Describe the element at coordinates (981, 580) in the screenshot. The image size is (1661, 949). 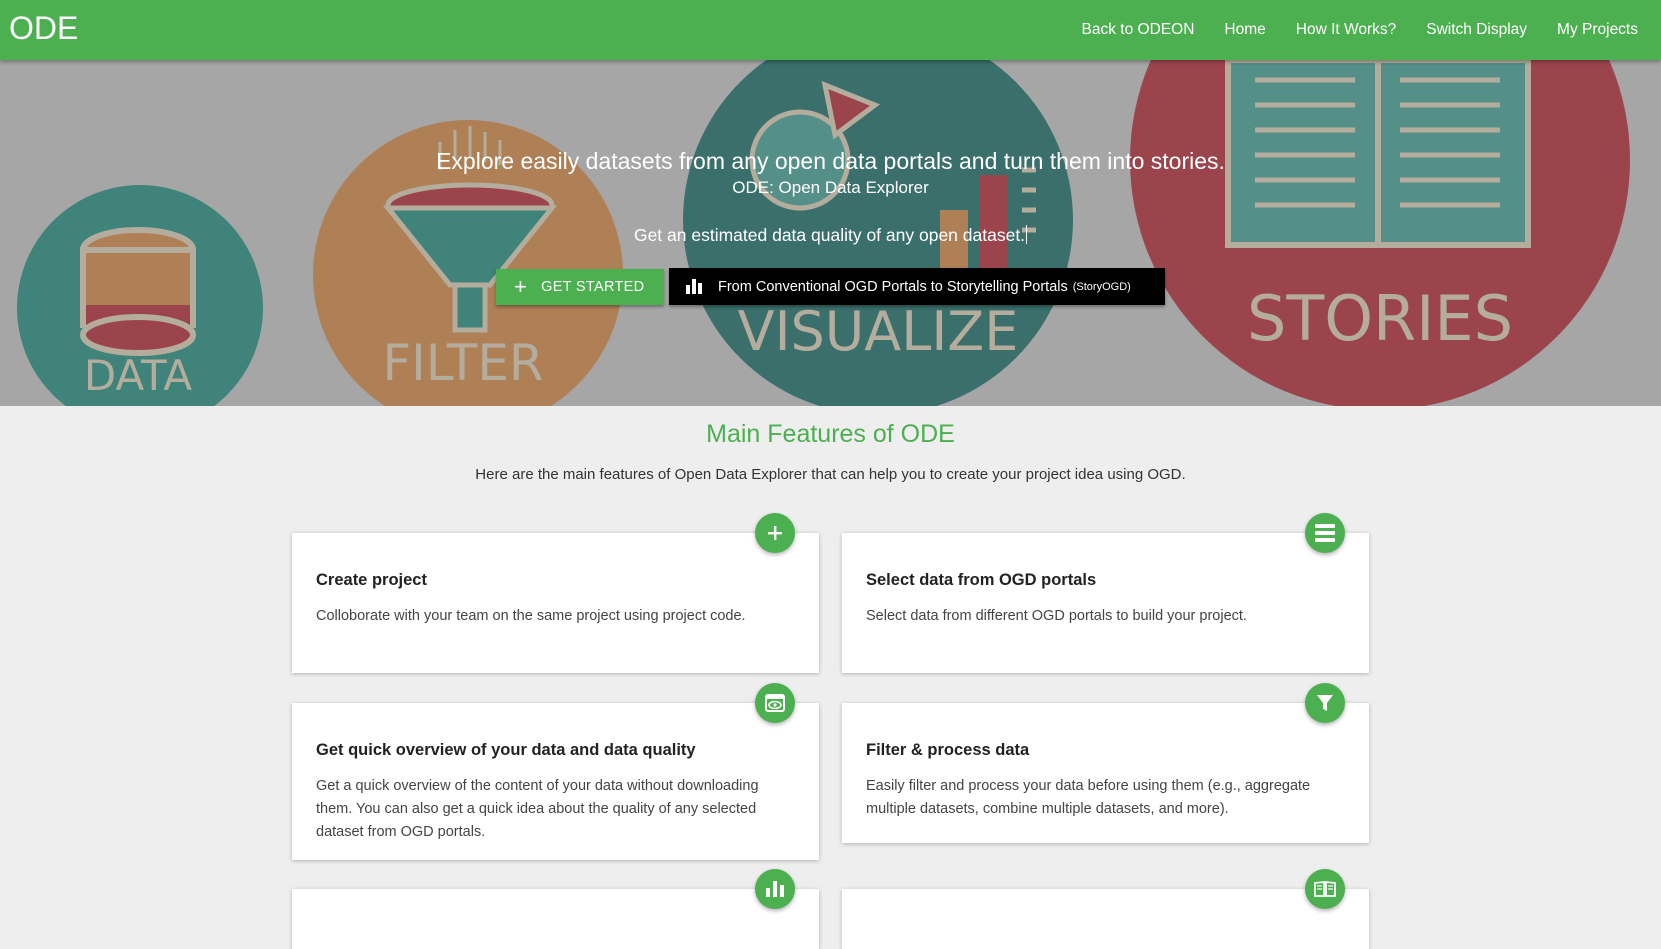
I see `card-title: Select data from OGD portals` at that location.